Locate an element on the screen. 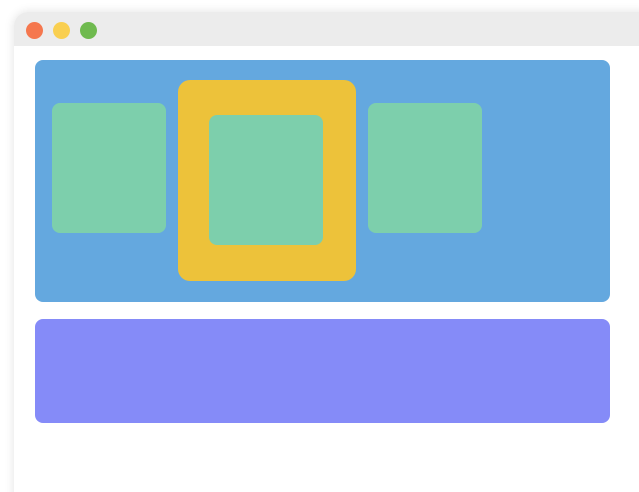  zoom-button is located at coordinates (88, 30).